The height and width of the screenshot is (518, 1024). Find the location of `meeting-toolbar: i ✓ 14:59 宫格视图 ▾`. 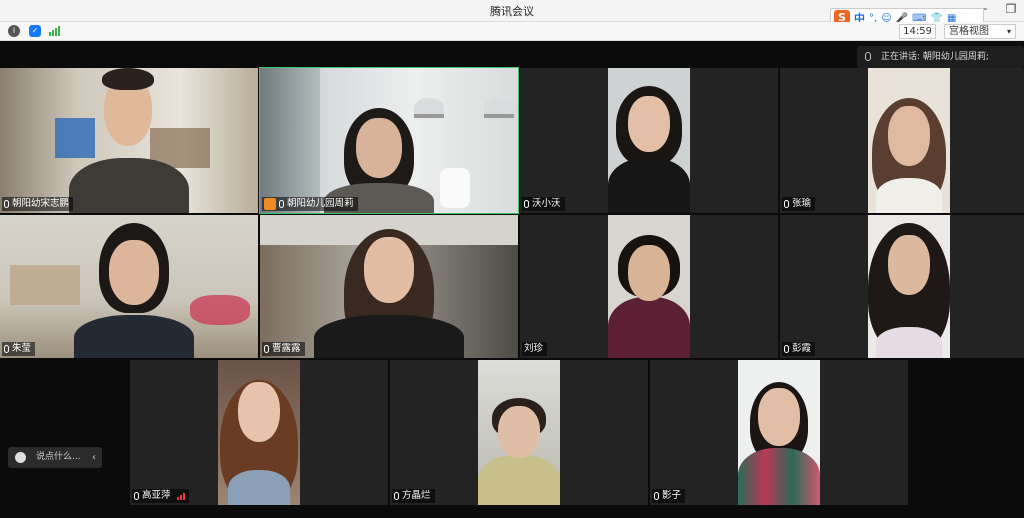

meeting-toolbar: i ✓ 14:59 宫格视图 ▾ is located at coordinates (512, 31).